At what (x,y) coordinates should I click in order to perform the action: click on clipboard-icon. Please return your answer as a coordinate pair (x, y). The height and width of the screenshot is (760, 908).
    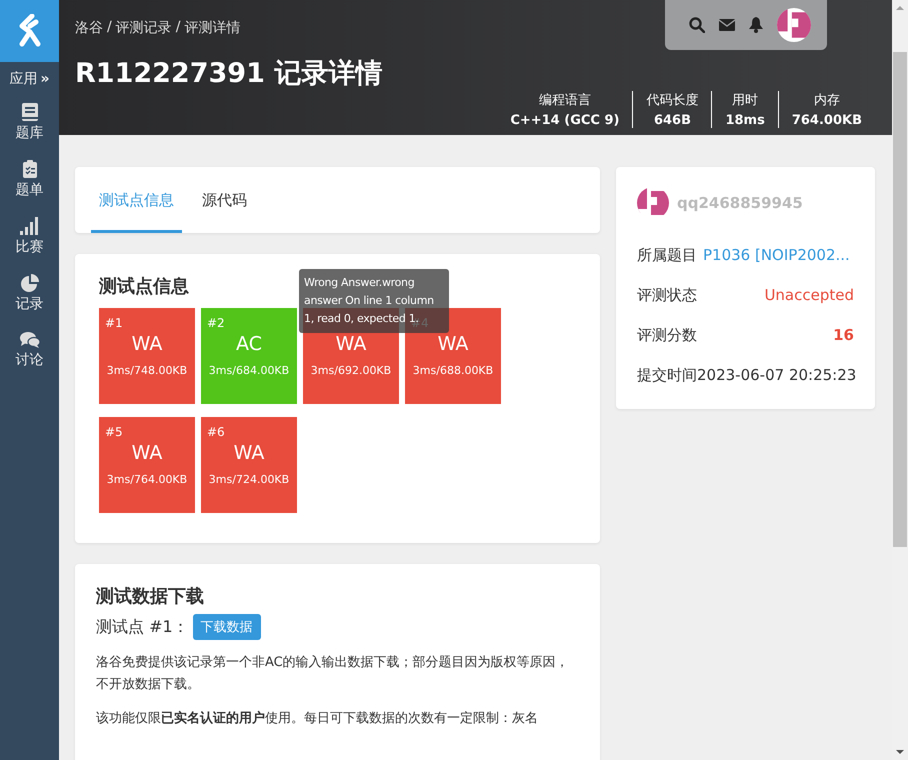
    Looking at the image, I should click on (29, 169).